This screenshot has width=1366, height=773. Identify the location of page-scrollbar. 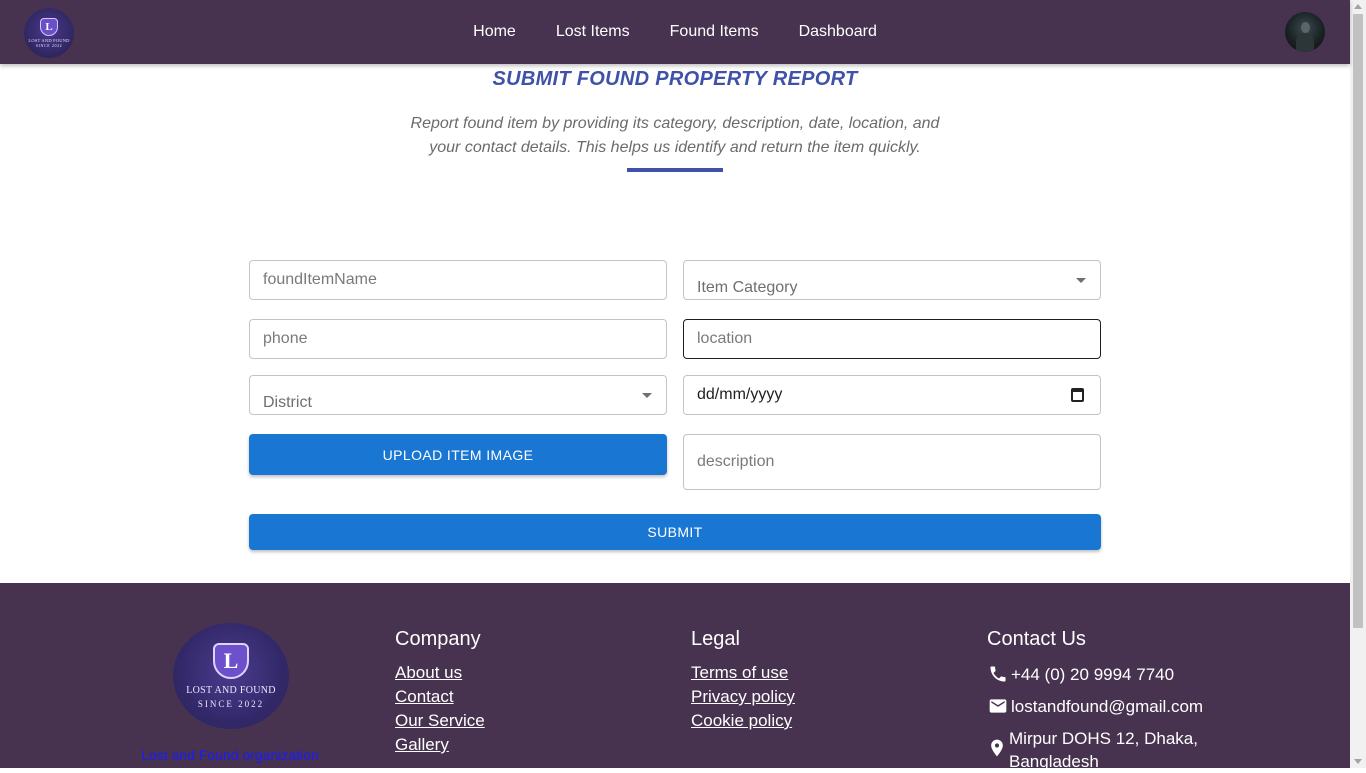
(1358, 384).